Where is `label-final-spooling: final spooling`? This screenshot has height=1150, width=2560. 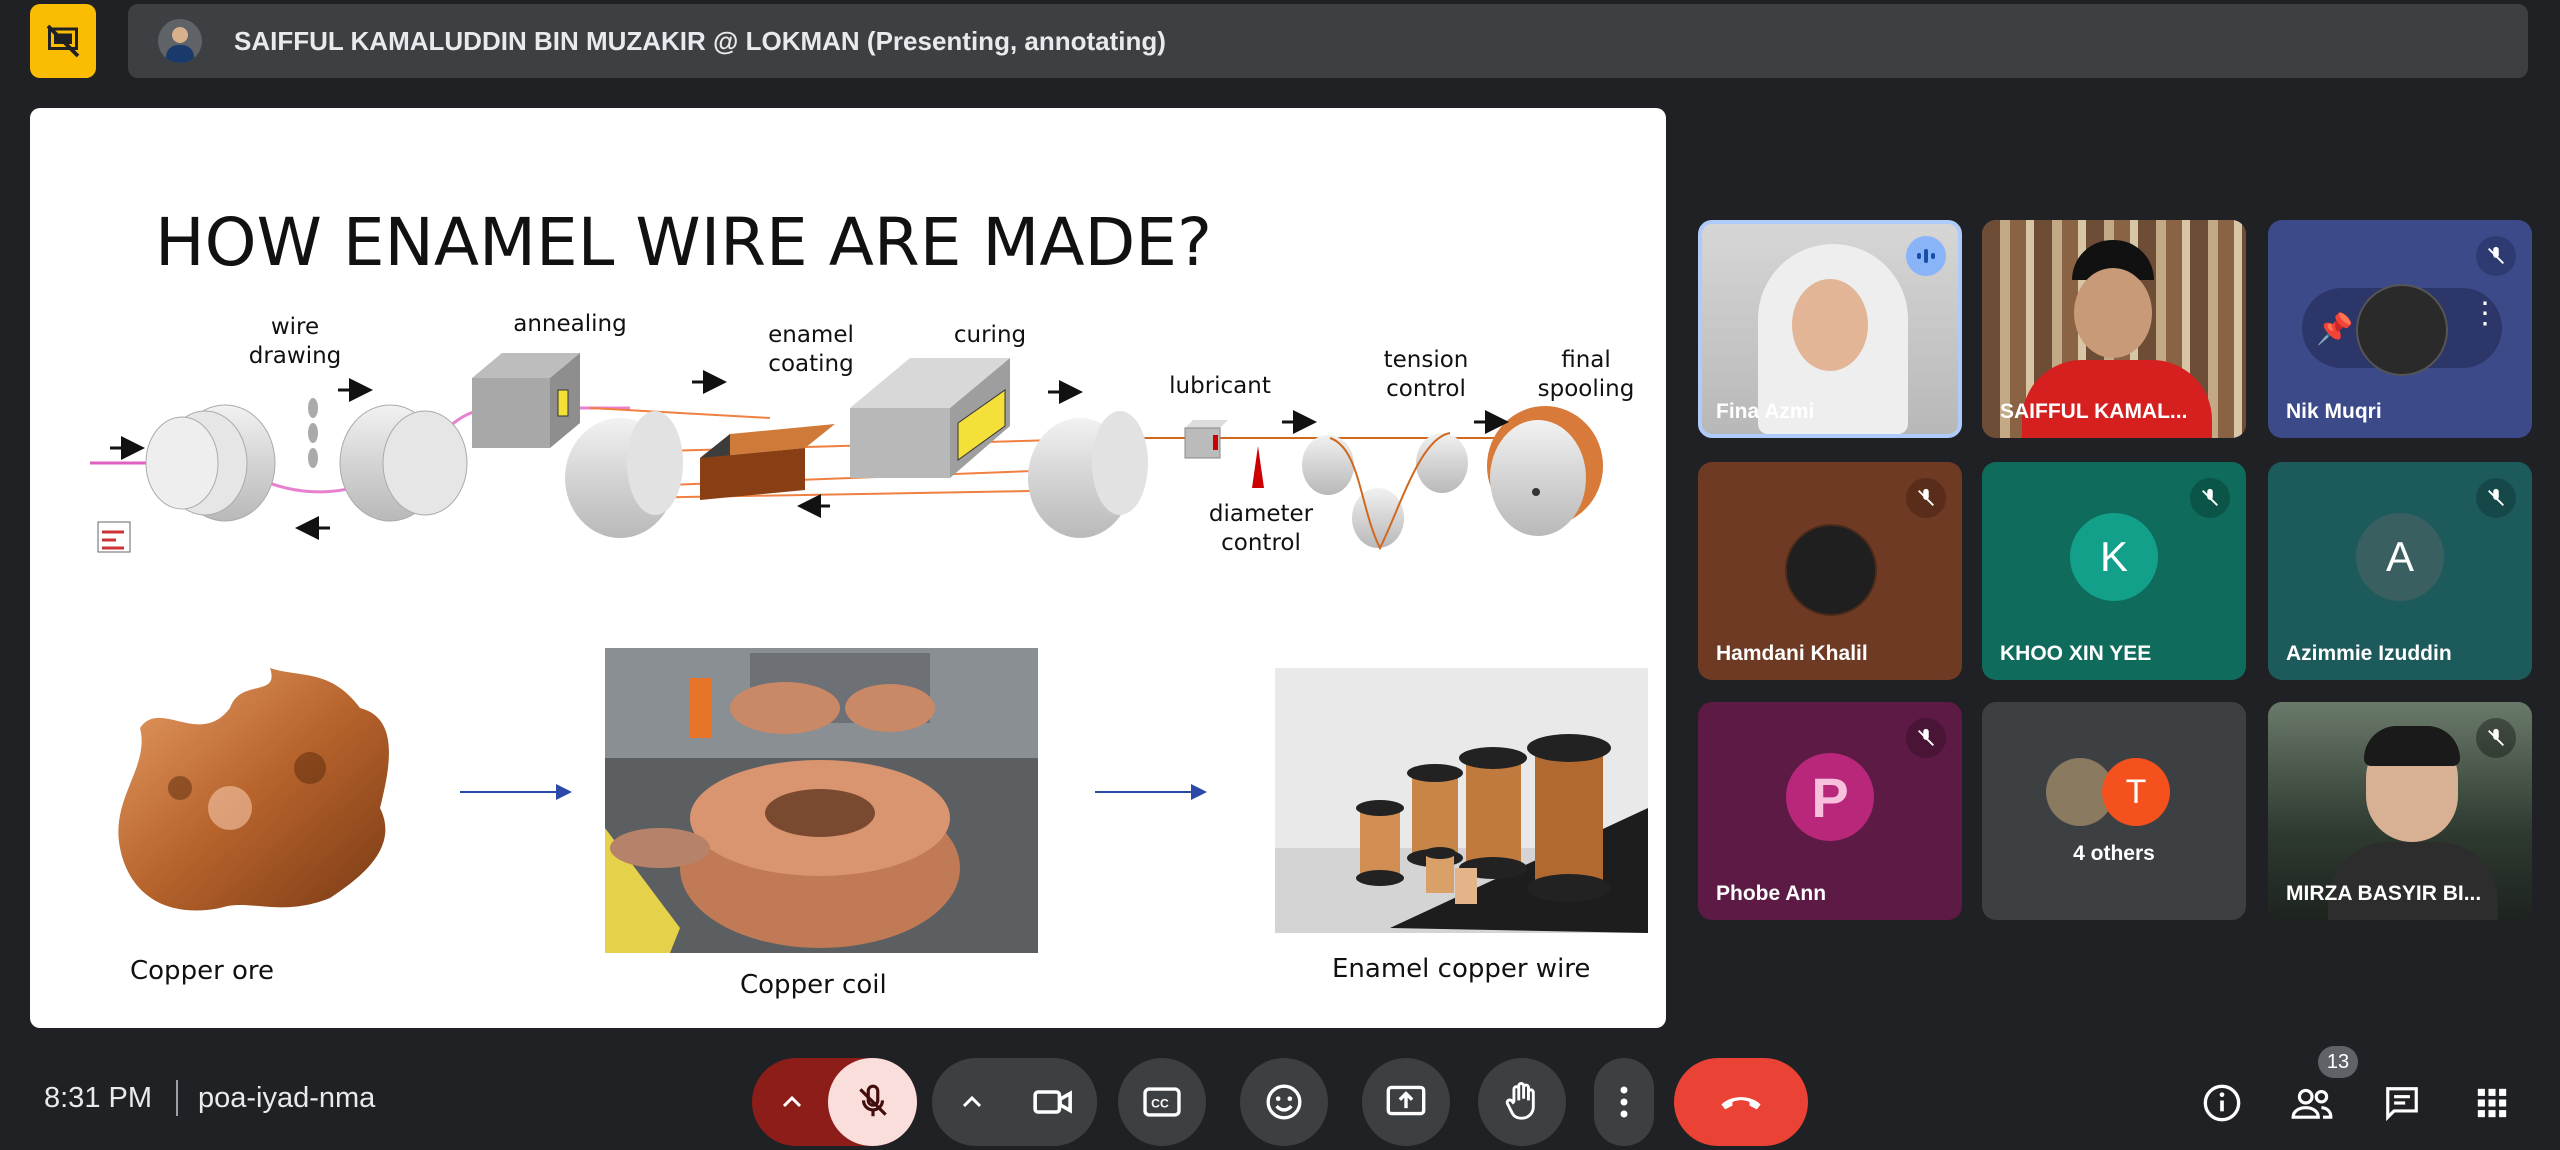
label-final-spooling: final spooling is located at coordinates (1586, 374).